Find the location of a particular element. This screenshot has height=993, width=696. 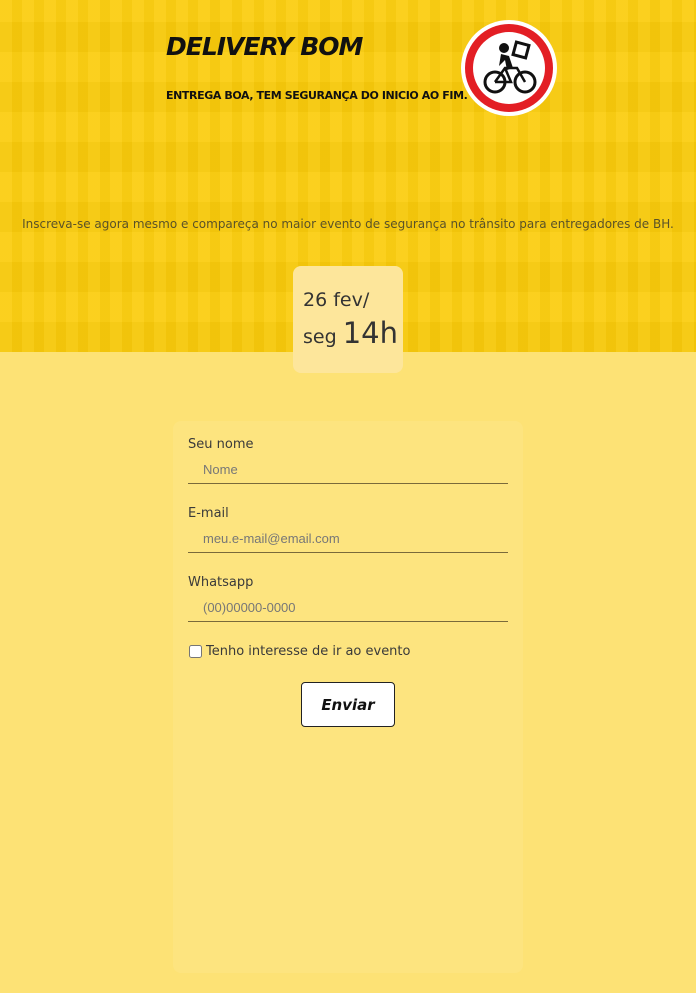

name-input is located at coordinates (348, 470).